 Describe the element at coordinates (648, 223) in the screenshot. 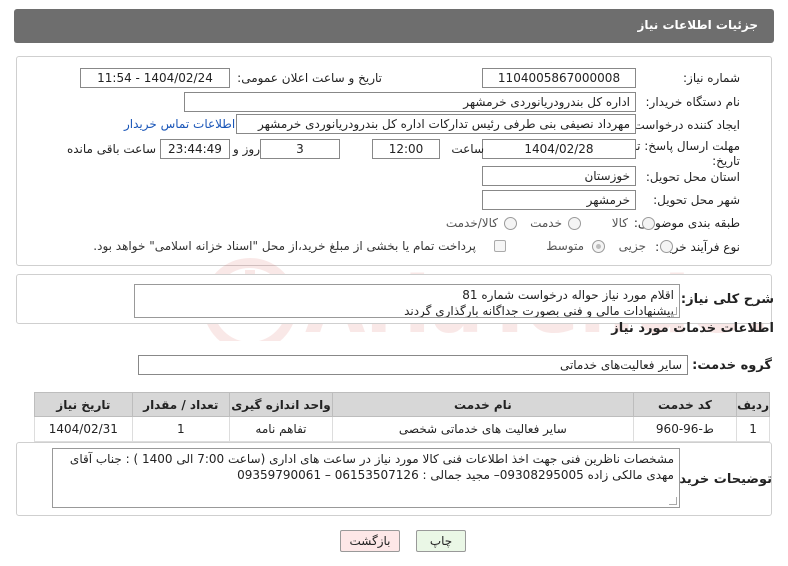

I see `category-goods-radio` at that location.